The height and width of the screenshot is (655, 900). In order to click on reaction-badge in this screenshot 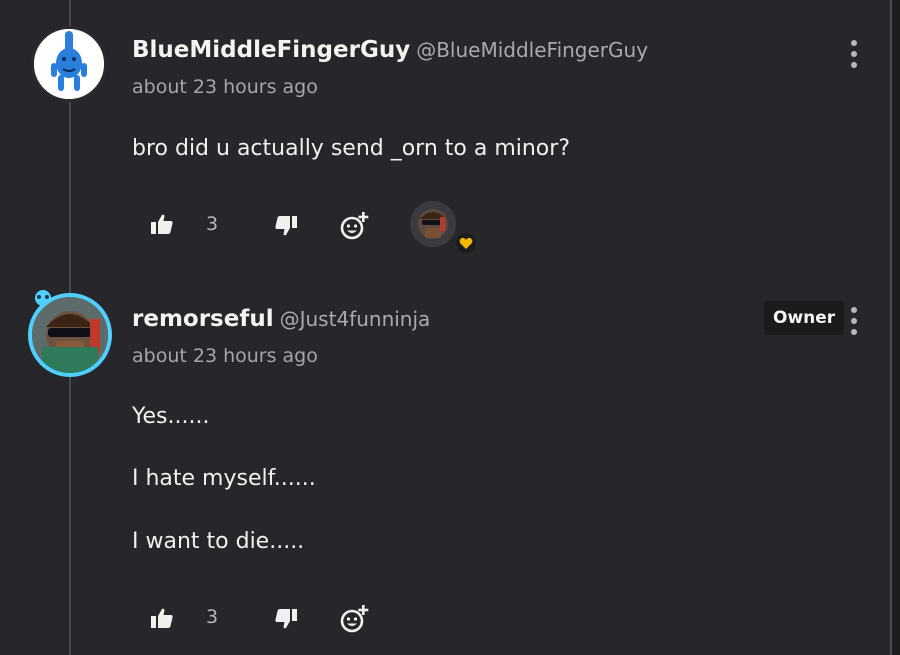, I will do `click(466, 243)`.